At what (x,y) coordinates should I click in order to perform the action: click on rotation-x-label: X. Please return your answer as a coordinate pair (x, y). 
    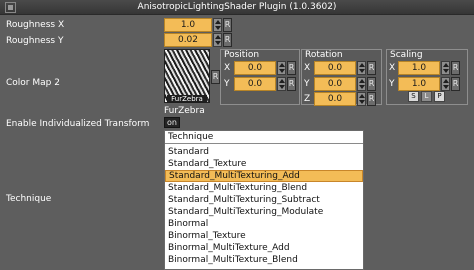
    Looking at the image, I should click on (307, 68).